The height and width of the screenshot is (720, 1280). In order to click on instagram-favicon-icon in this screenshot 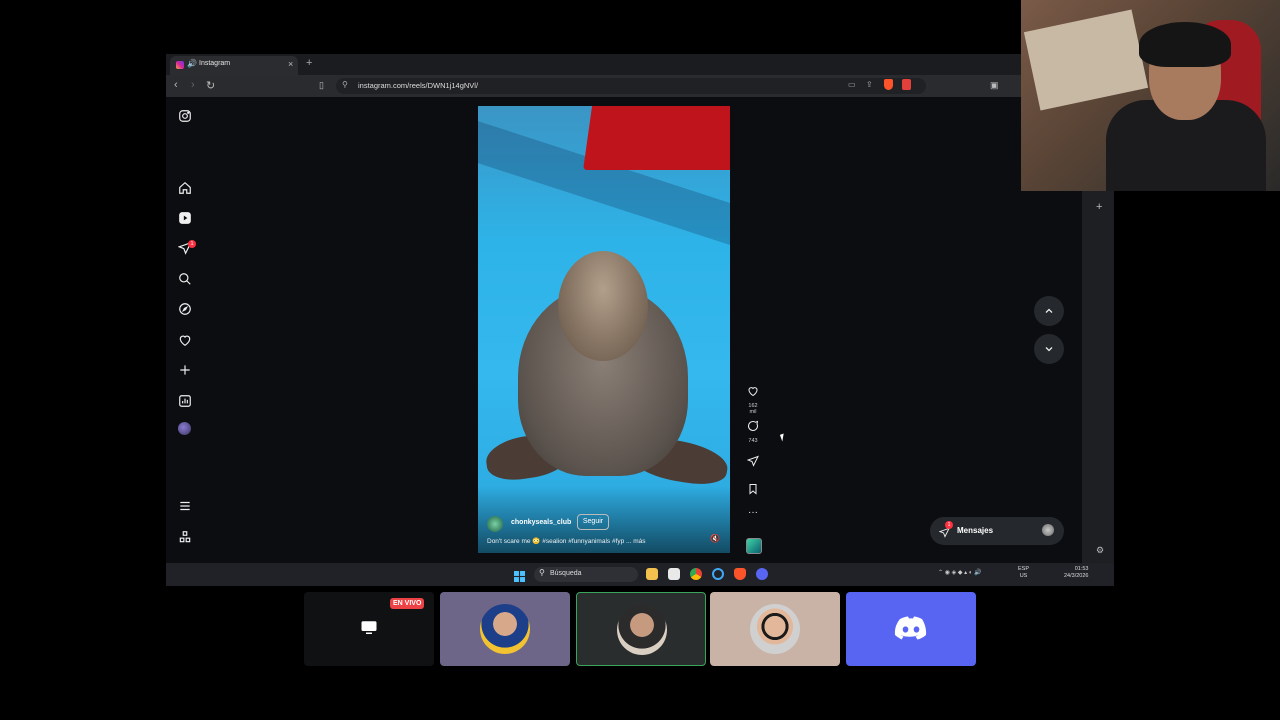, I will do `click(180, 65)`.